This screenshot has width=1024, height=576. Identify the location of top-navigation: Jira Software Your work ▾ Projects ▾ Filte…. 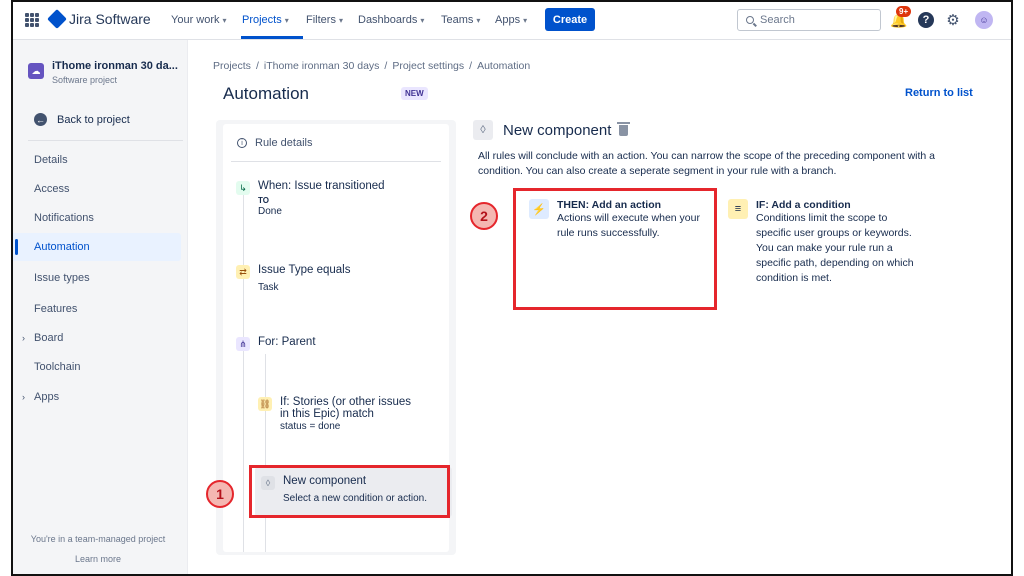
(512, 21).